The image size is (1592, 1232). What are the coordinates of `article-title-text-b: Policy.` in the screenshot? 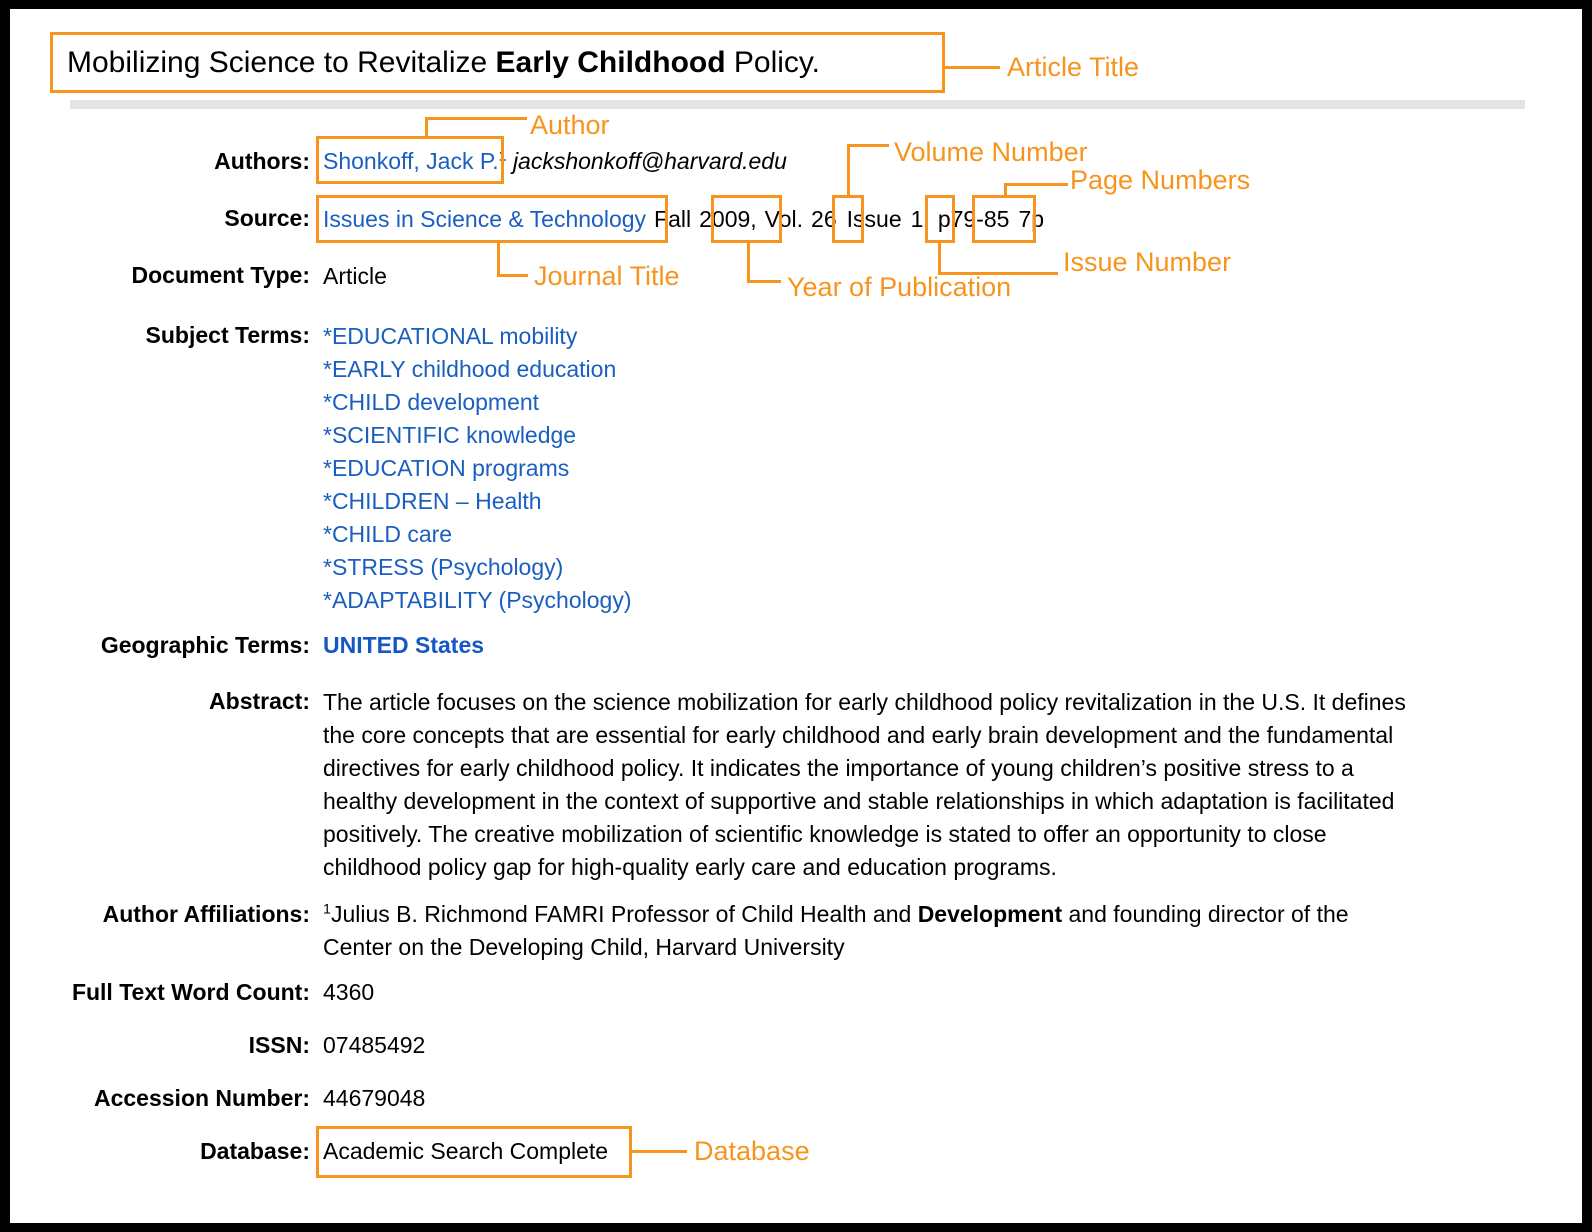 It's located at (773, 62).